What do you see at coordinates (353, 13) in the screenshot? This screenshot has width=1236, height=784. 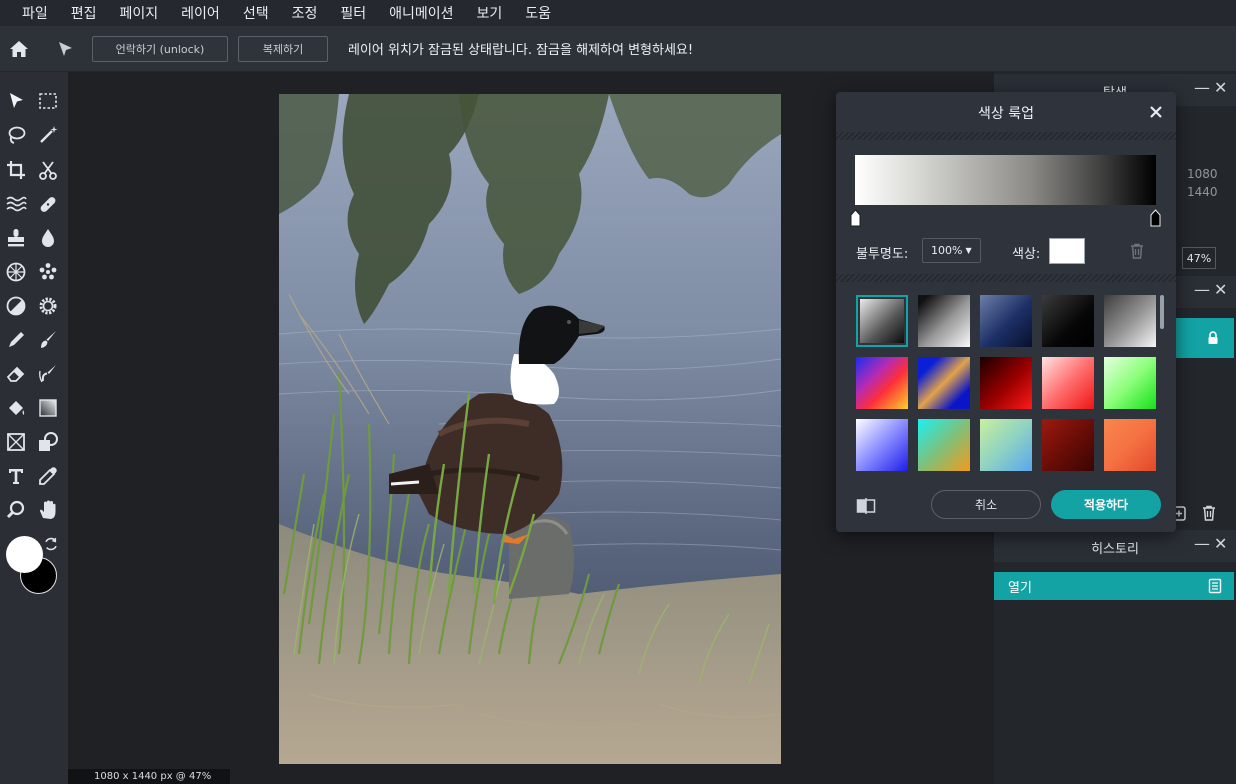 I see `menu-filter: 필터` at bounding box center [353, 13].